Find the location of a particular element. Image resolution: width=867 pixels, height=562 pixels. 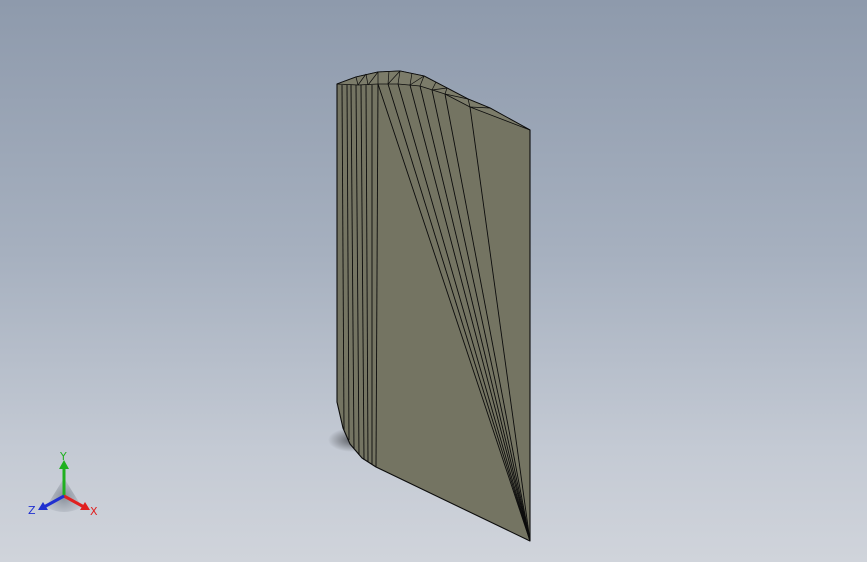

coordinate-triad: Y X Z is located at coordinates (64, 485).